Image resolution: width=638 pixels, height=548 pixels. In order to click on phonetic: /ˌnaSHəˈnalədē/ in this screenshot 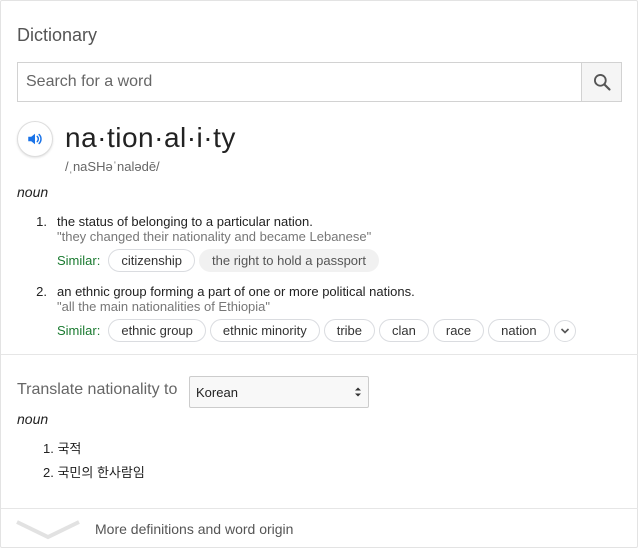, I will do `click(112, 166)`.